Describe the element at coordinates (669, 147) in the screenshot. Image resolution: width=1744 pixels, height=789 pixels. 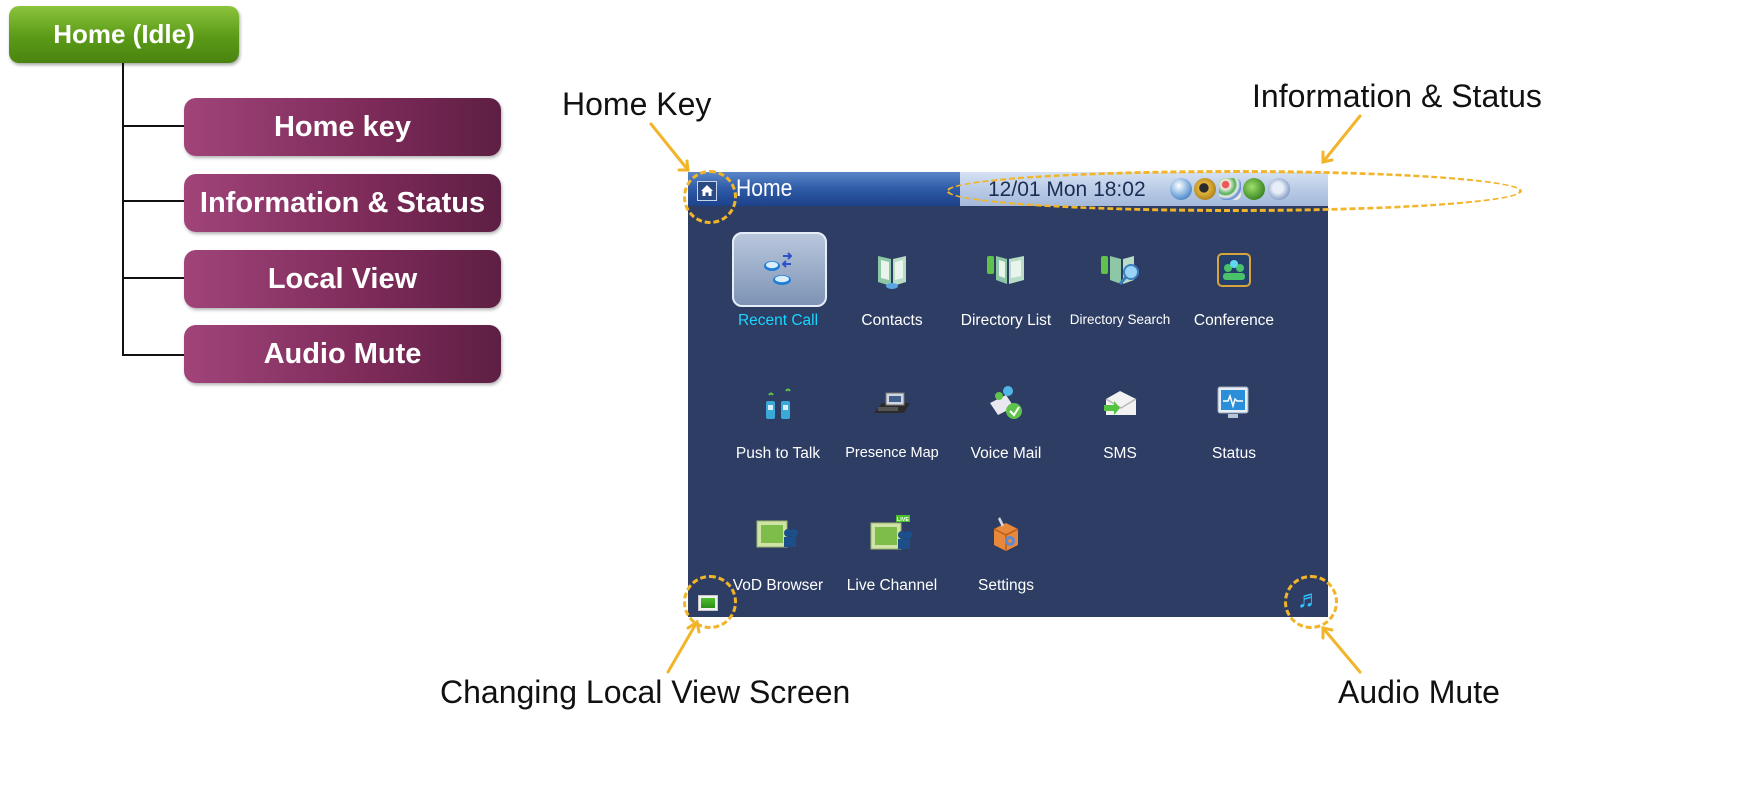
I see `home-key-arrow` at that location.